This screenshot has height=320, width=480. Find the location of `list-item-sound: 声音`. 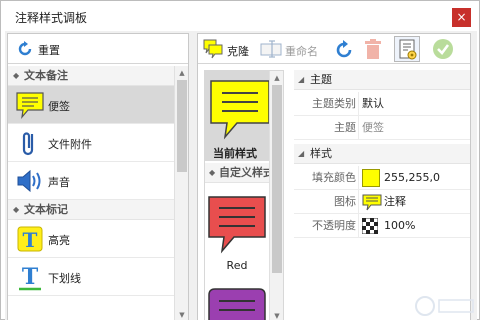

list-item-sound: 声音 is located at coordinates (91, 181).